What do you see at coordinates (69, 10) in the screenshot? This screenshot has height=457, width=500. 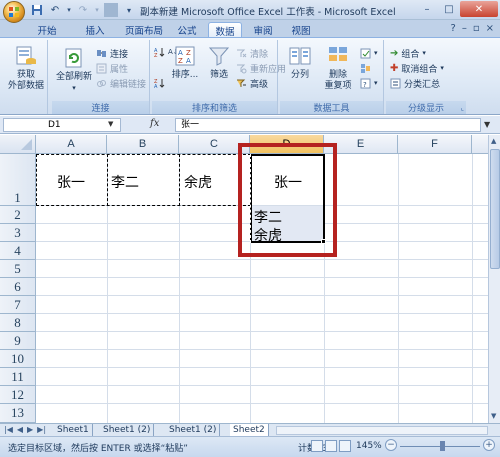 I see `undo-dropdown-icon: ▾` at bounding box center [69, 10].